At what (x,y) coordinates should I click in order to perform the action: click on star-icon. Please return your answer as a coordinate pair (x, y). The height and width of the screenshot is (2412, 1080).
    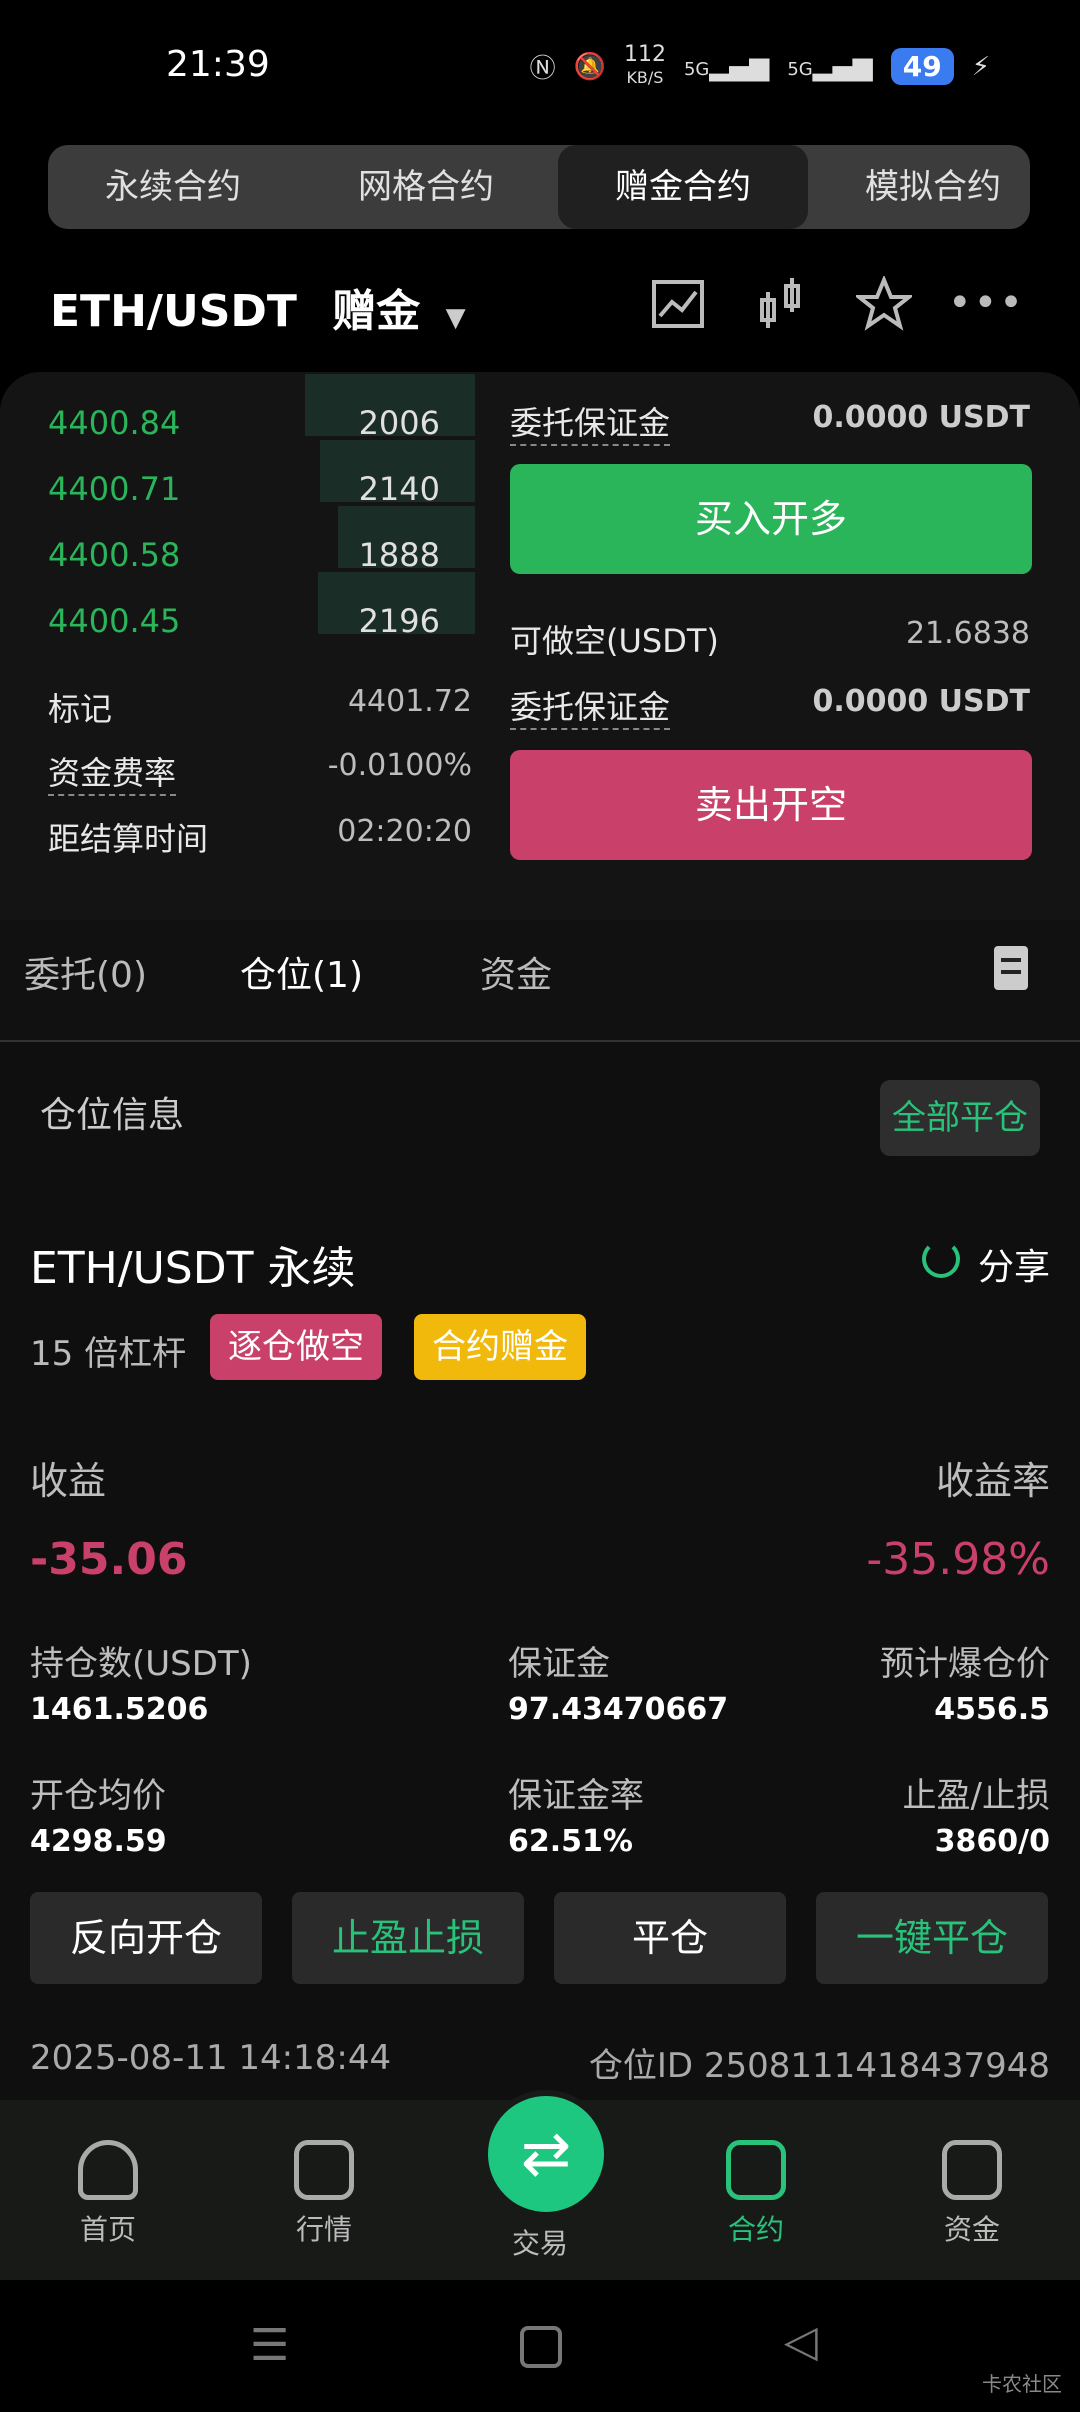
    Looking at the image, I should click on (884, 304).